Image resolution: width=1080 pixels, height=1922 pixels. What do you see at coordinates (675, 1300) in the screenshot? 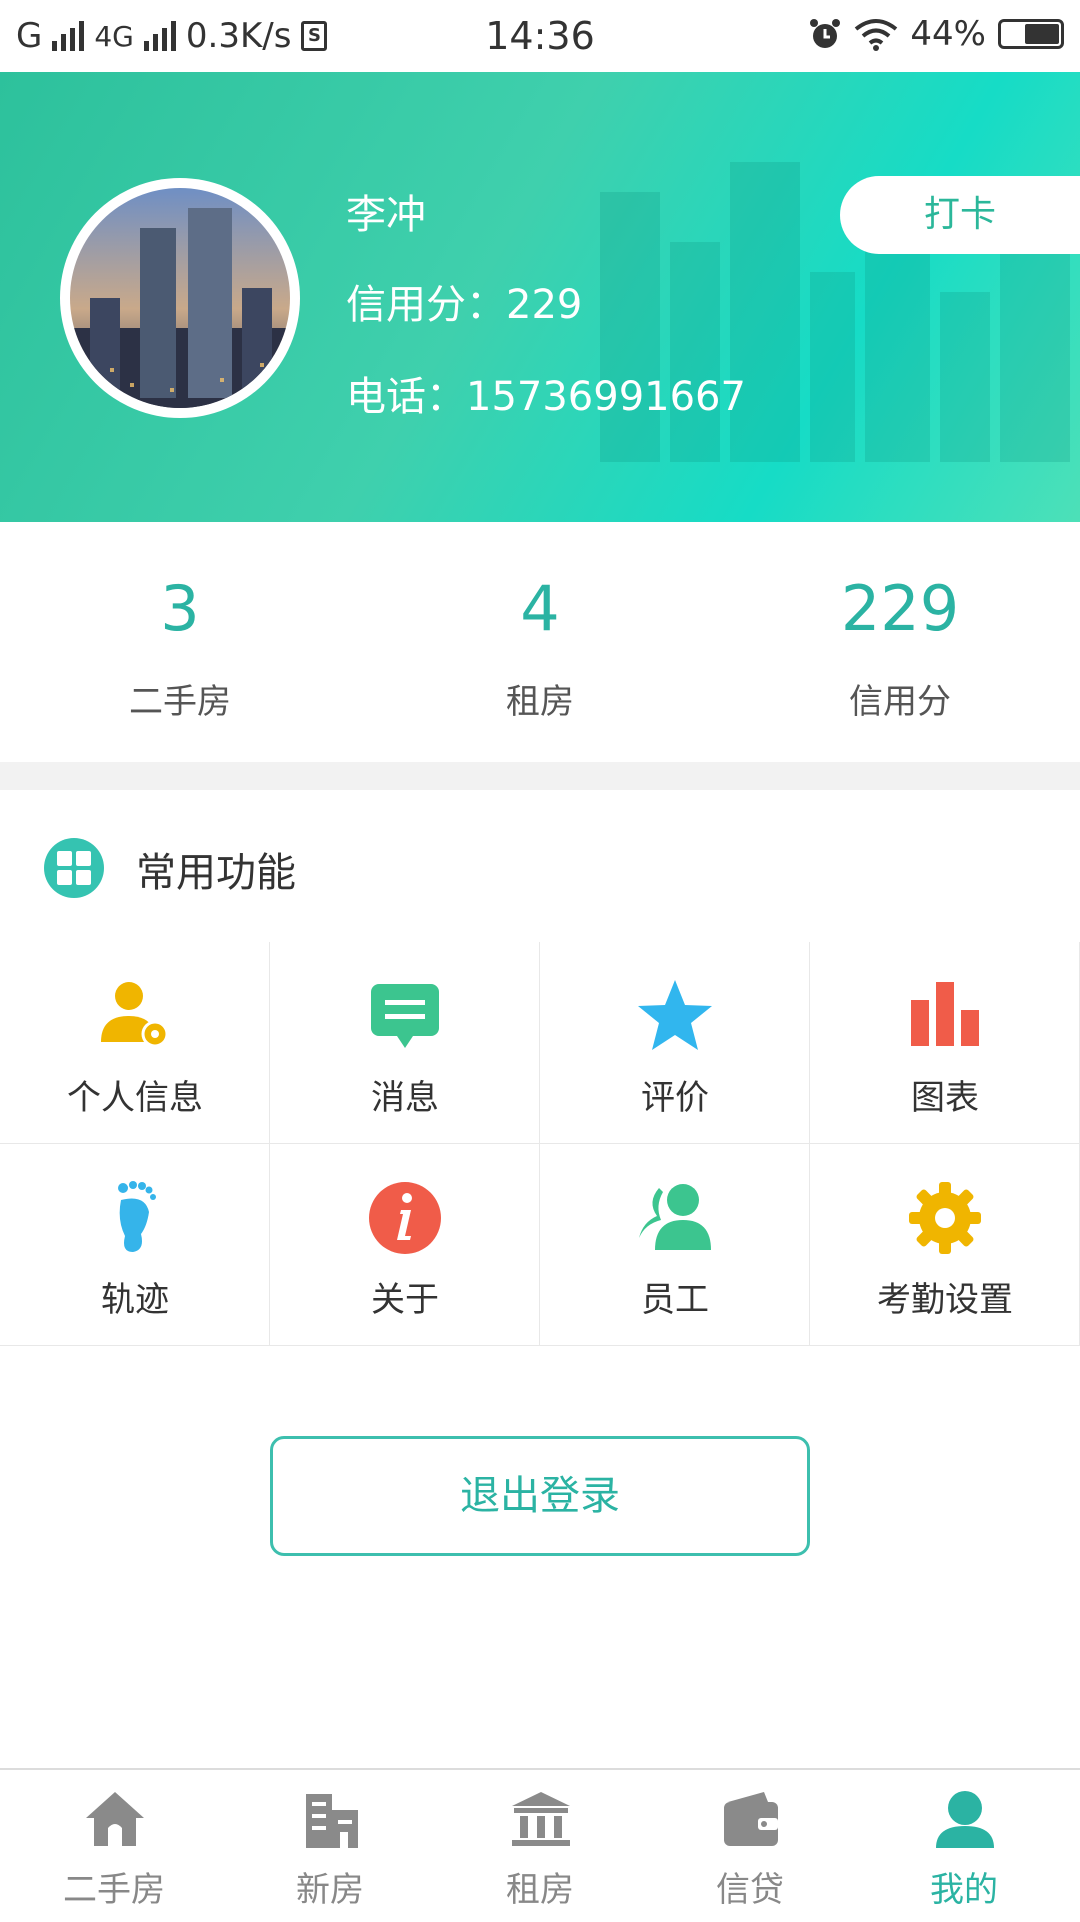
I see `function-label: 员工` at bounding box center [675, 1300].